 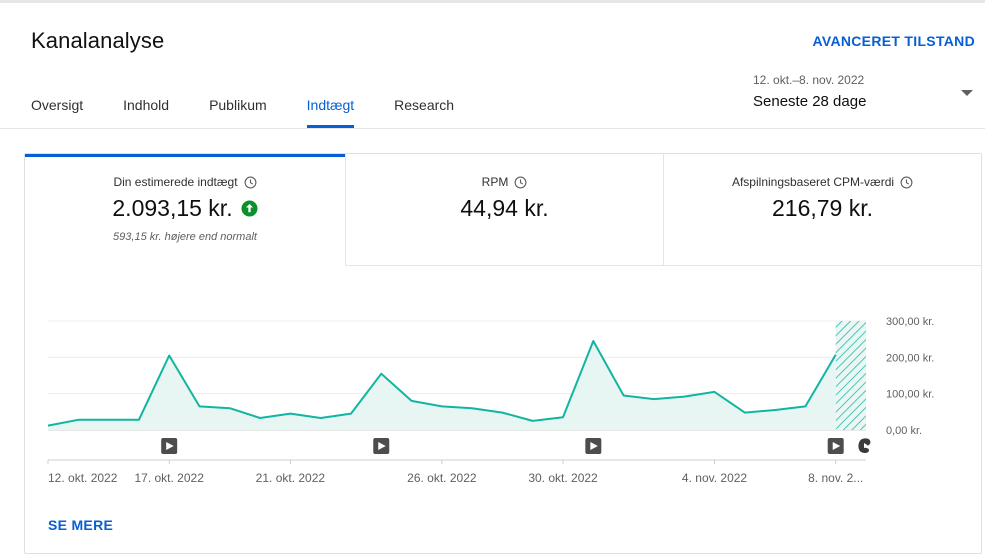 What do you see at coordinates (442, 478) in the screenshot?
I see `x-tick-label: 26. okt. 2022` at bounding box center [442, 478].